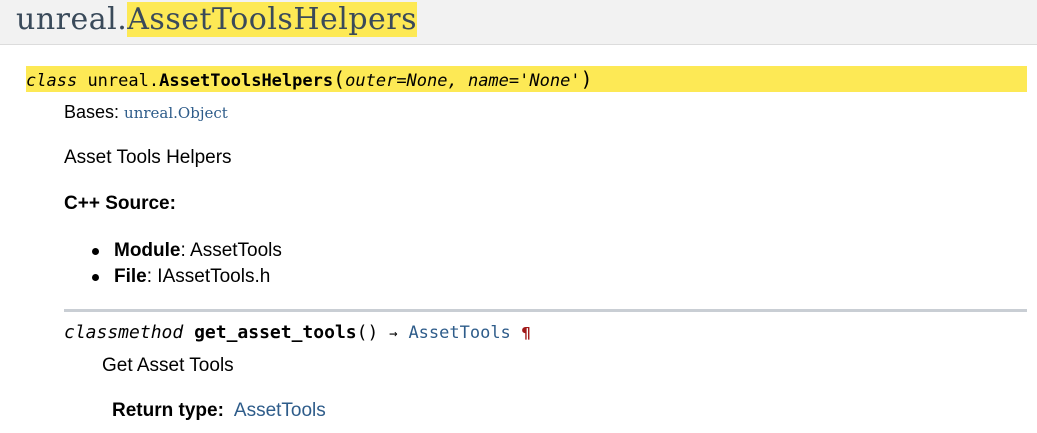 The width and height of the screenshot is (1037, 433). What do you see at coordinates (236, 250) in the screenshot?
I see `source-module-value: AssetTools` at bounding box center [236, 250].